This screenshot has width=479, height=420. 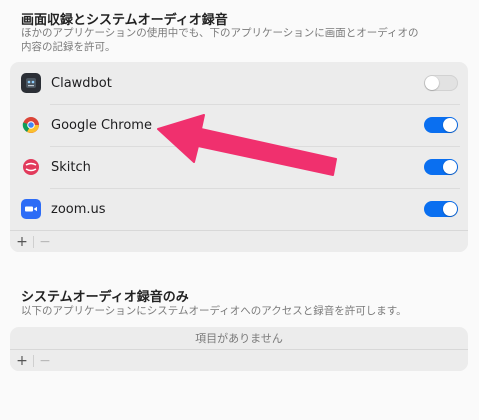 I want to click on toggle-clawdbot, so click(x=441, y=83).